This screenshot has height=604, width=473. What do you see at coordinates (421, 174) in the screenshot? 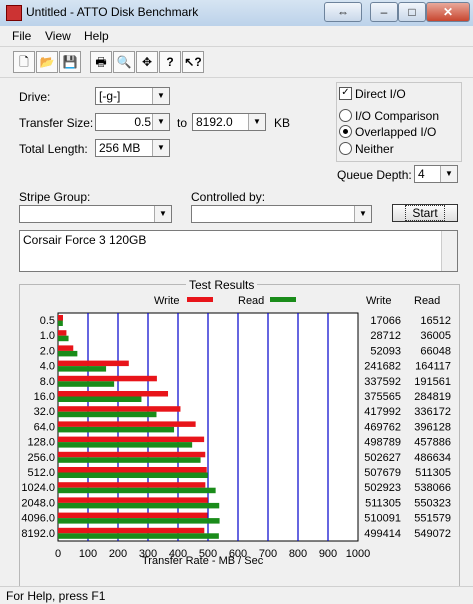
I see `queue-depth-value: 4` at bounding box center [421, 174].